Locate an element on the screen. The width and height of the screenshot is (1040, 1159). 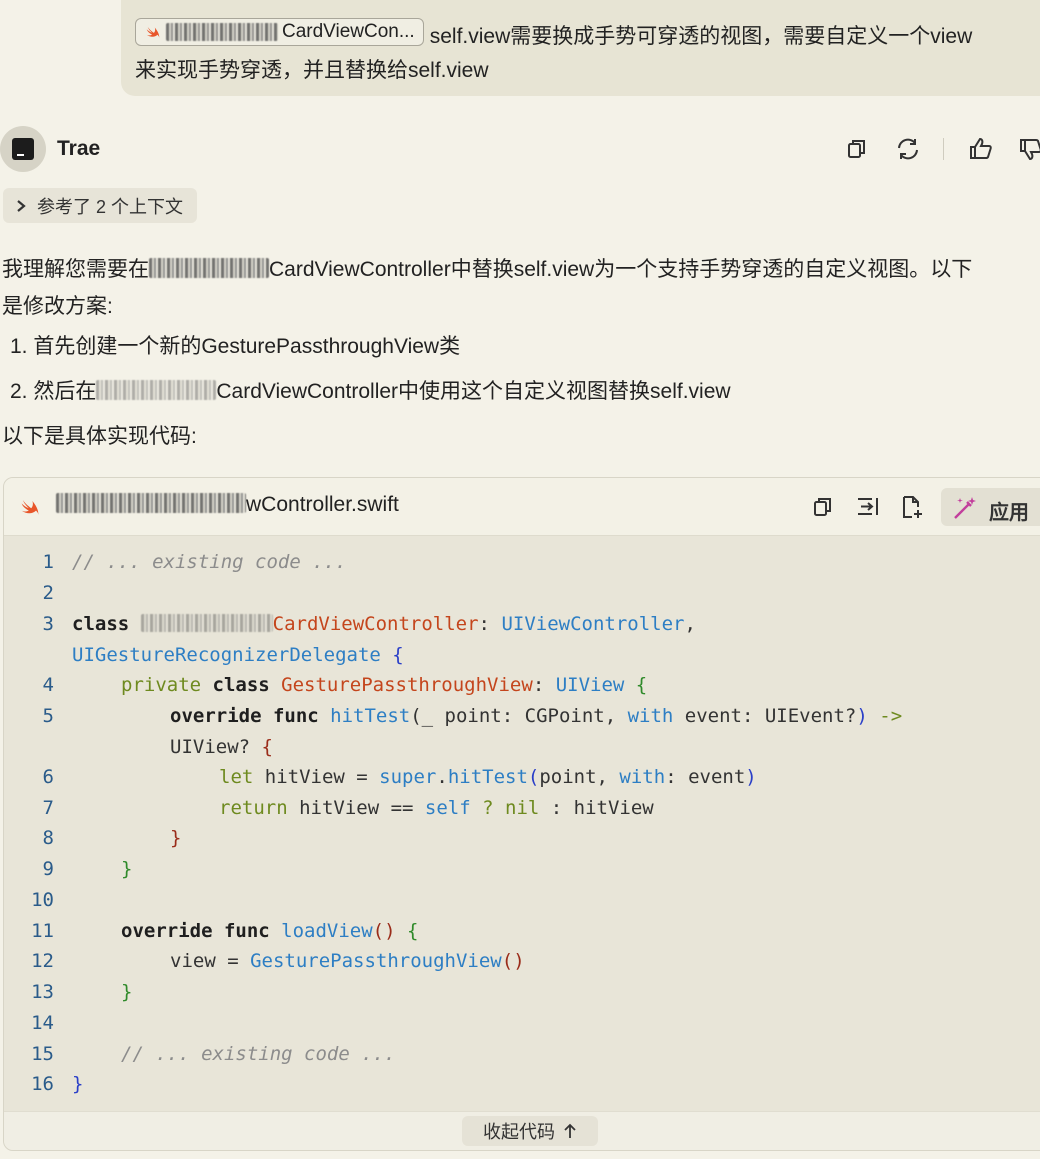
line-number: 7 is located at coordinates (48, 808).